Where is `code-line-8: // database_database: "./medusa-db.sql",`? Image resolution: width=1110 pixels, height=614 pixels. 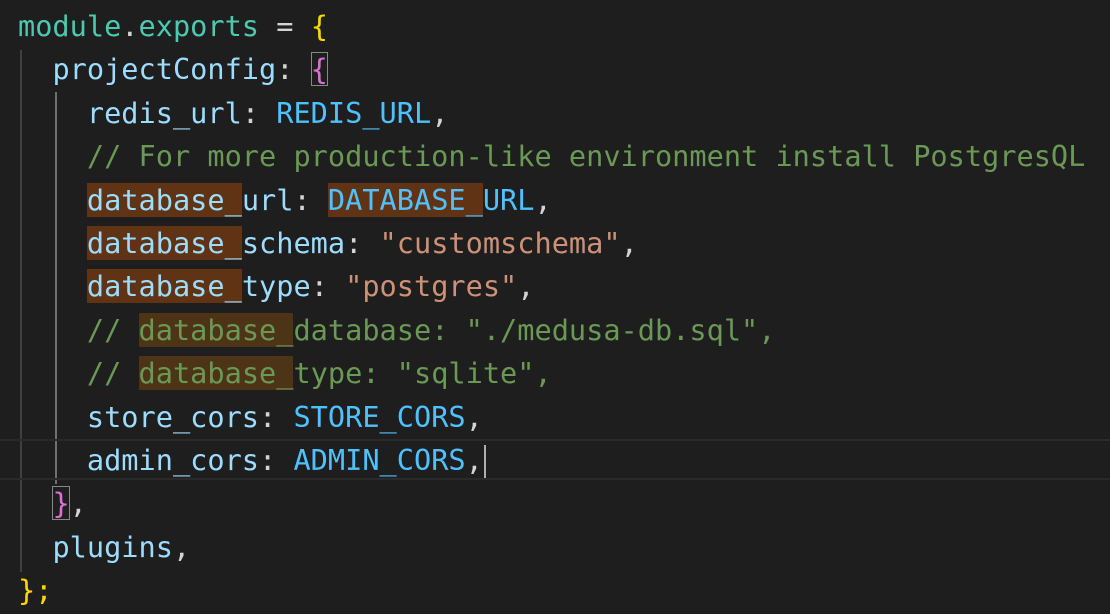 code-line-8: // database_database: "./medusa-db.sql", is located at coordinates (397, 330).